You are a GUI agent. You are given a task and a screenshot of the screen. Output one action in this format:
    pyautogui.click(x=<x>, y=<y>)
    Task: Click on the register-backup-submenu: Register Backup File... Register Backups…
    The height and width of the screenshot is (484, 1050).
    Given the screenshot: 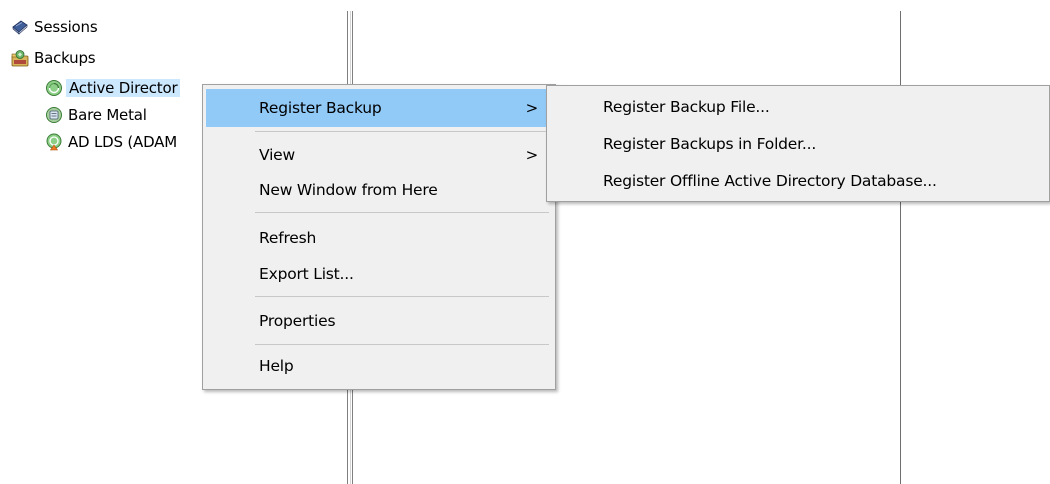 What is the action you would take?
    pyautogui.click(x=798, y=143)
    